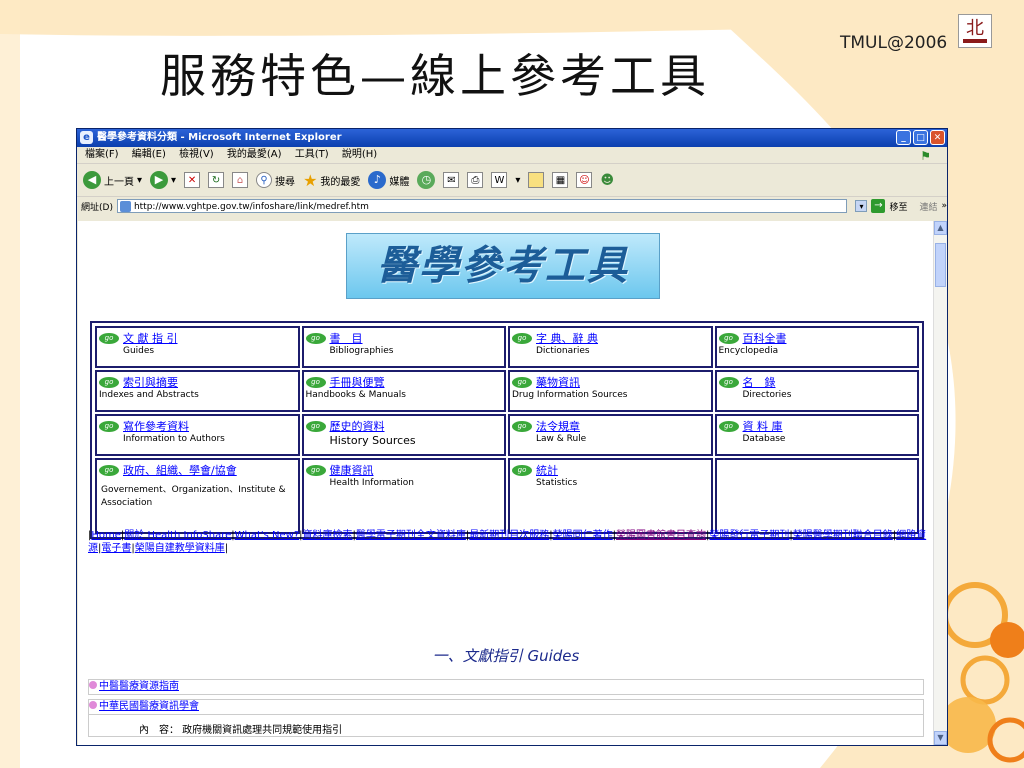 Image resolution: width=1024 pixels, height=768 pixels. What do you see at coordinates (112, 180) in the screenshot?
I see `back-button: ◀ 上一頁 ▾` at bounding box center [112, 180].